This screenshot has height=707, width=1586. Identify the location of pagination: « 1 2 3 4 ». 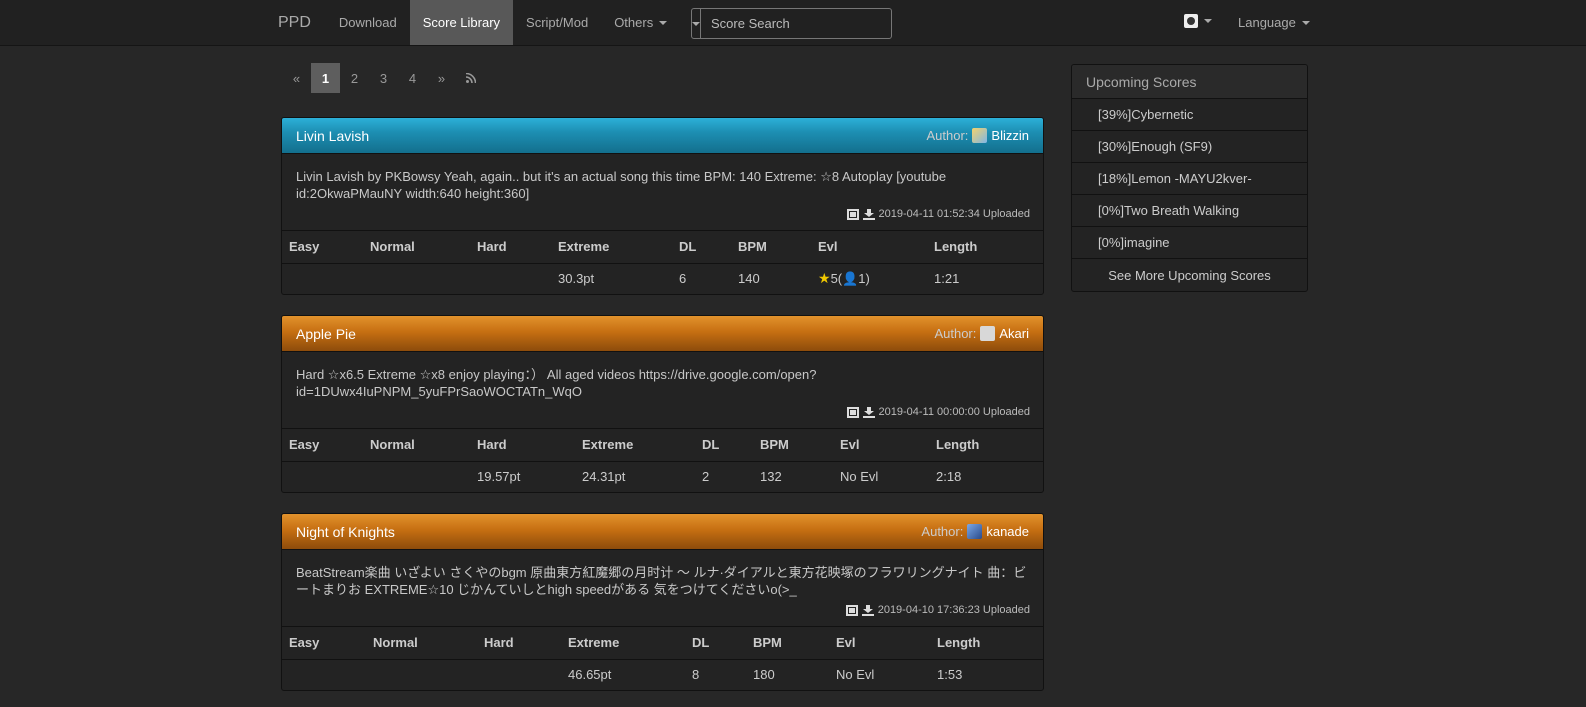
(383, 78).